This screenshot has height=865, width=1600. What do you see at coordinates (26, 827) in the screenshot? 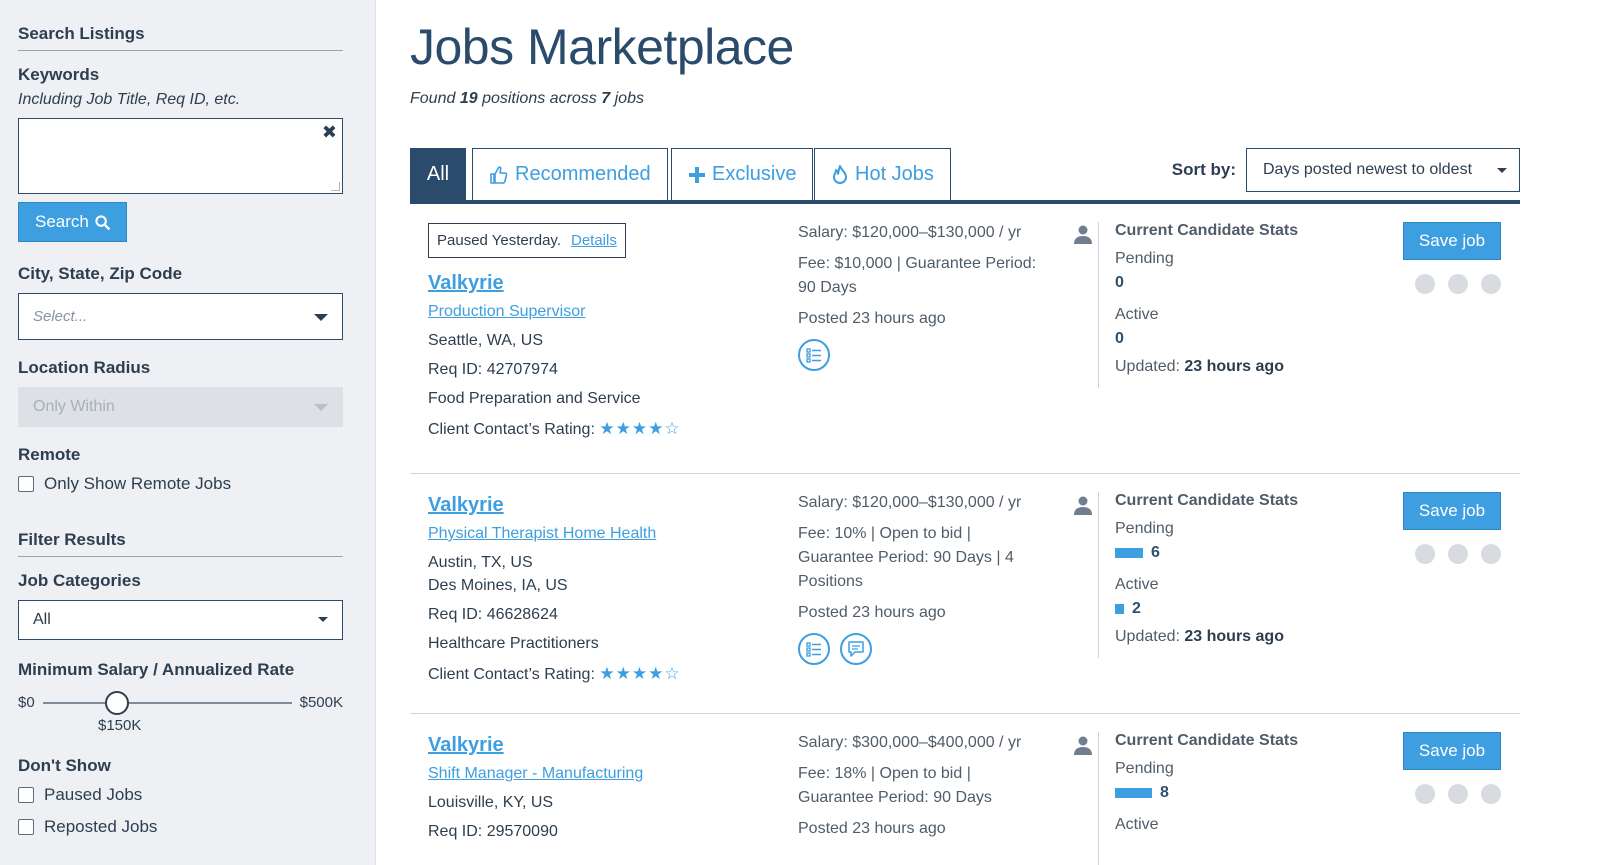
I see `reposted-jobs-checkbox` at bounding box center [26, 827].